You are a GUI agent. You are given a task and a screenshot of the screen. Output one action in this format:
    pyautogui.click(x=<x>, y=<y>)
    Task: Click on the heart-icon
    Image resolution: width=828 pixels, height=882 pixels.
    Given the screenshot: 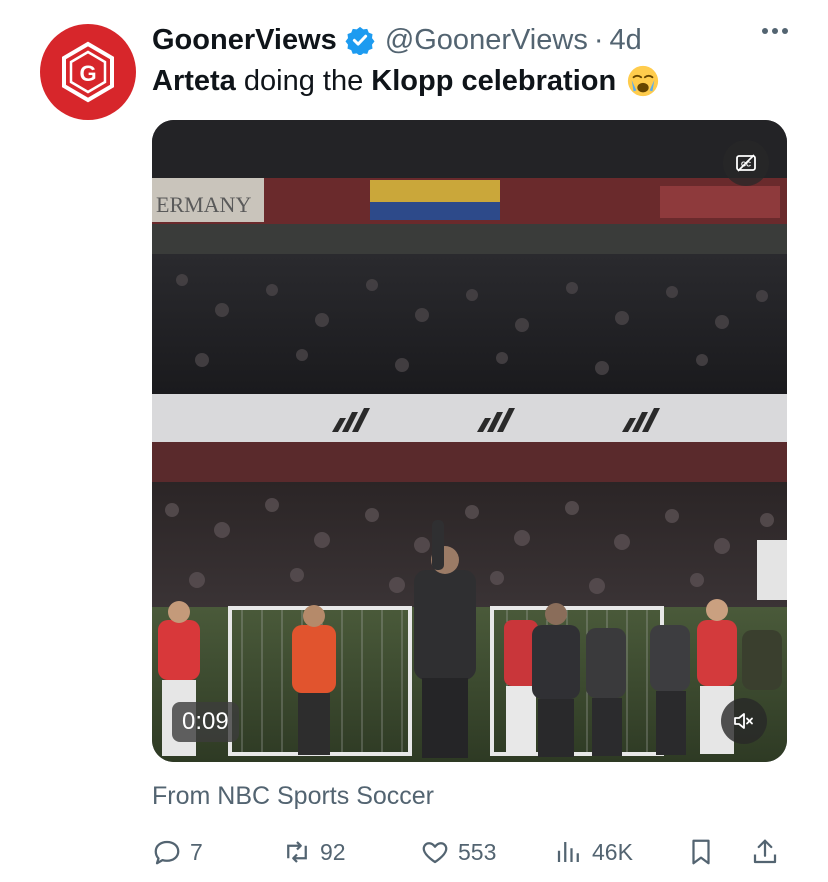 What is the action you would take?
    pyautogui.click(x=435, y=853)
    